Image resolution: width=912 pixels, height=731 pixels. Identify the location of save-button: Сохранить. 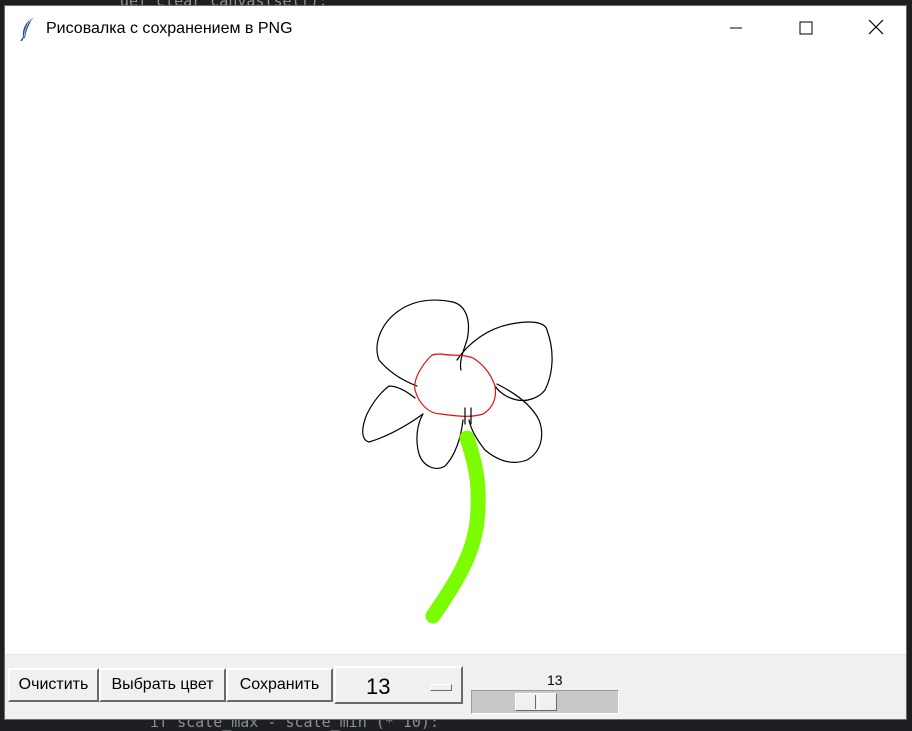
(279, 685).